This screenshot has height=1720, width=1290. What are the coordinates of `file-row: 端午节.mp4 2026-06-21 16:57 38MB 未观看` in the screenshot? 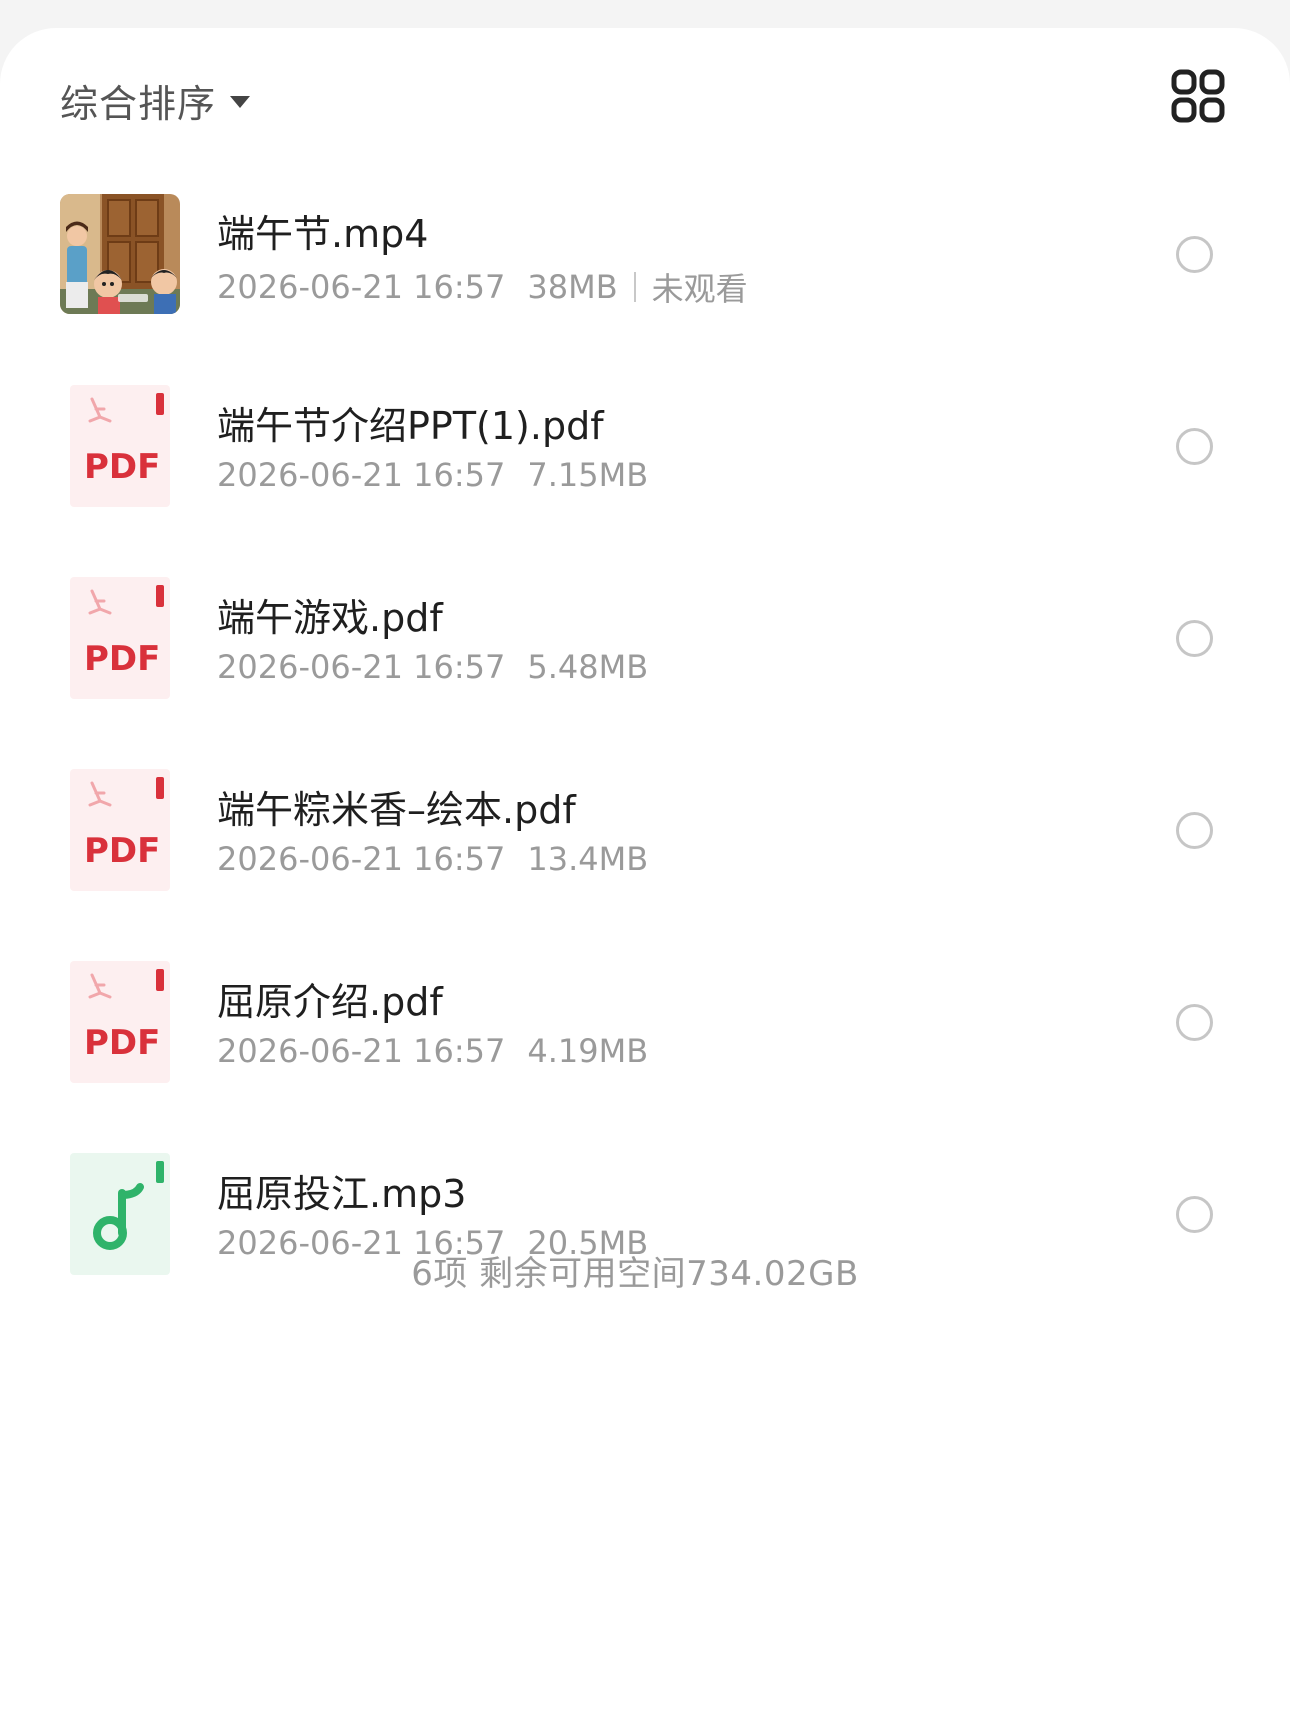 It's located at (645, 259).